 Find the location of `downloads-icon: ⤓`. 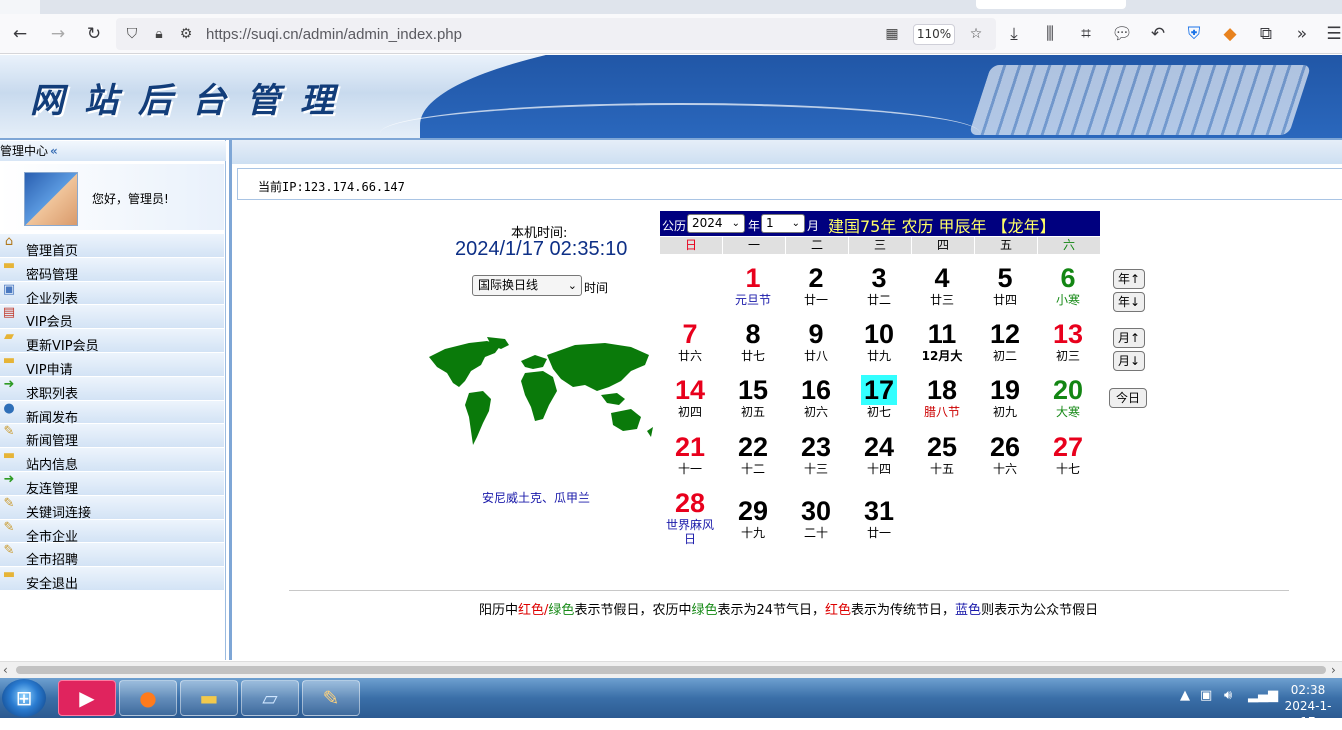

downloads-icon: ⤓ is located at coordinates (1014, 34).